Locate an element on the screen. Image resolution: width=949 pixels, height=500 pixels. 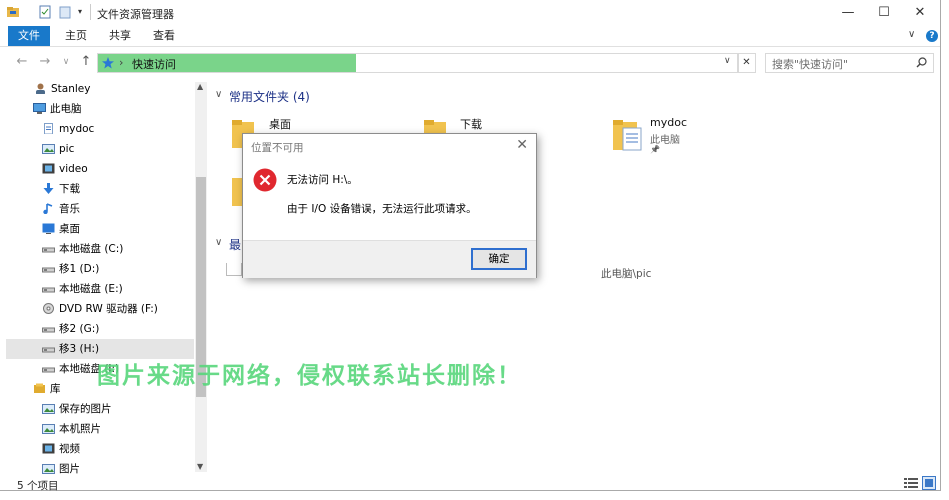
forward-button: → is located at coordinates (45, 62).